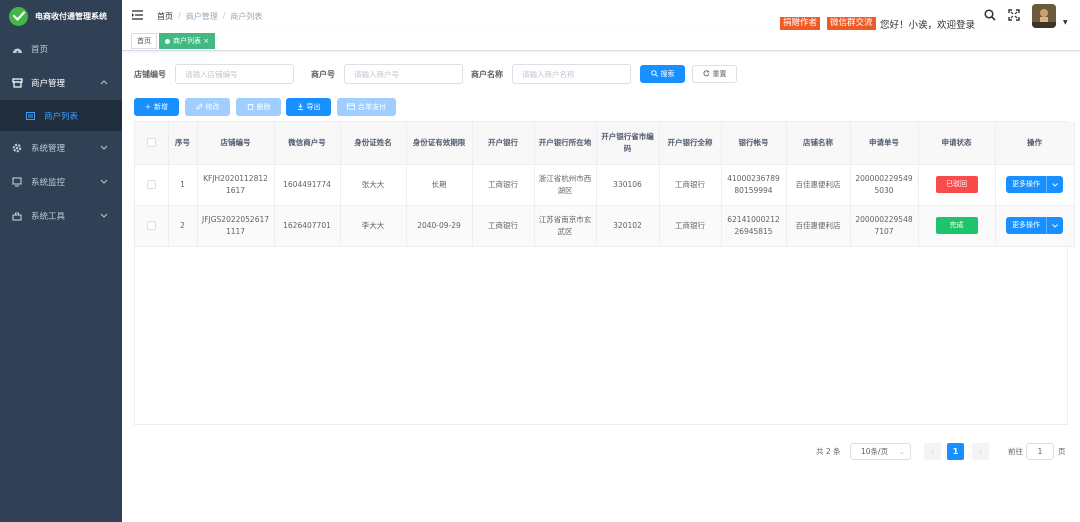  What do you see at coordinates (690, 143) in the screenshot?
I see `column-header: 开户银行全称` at bounding box center [690, 143].